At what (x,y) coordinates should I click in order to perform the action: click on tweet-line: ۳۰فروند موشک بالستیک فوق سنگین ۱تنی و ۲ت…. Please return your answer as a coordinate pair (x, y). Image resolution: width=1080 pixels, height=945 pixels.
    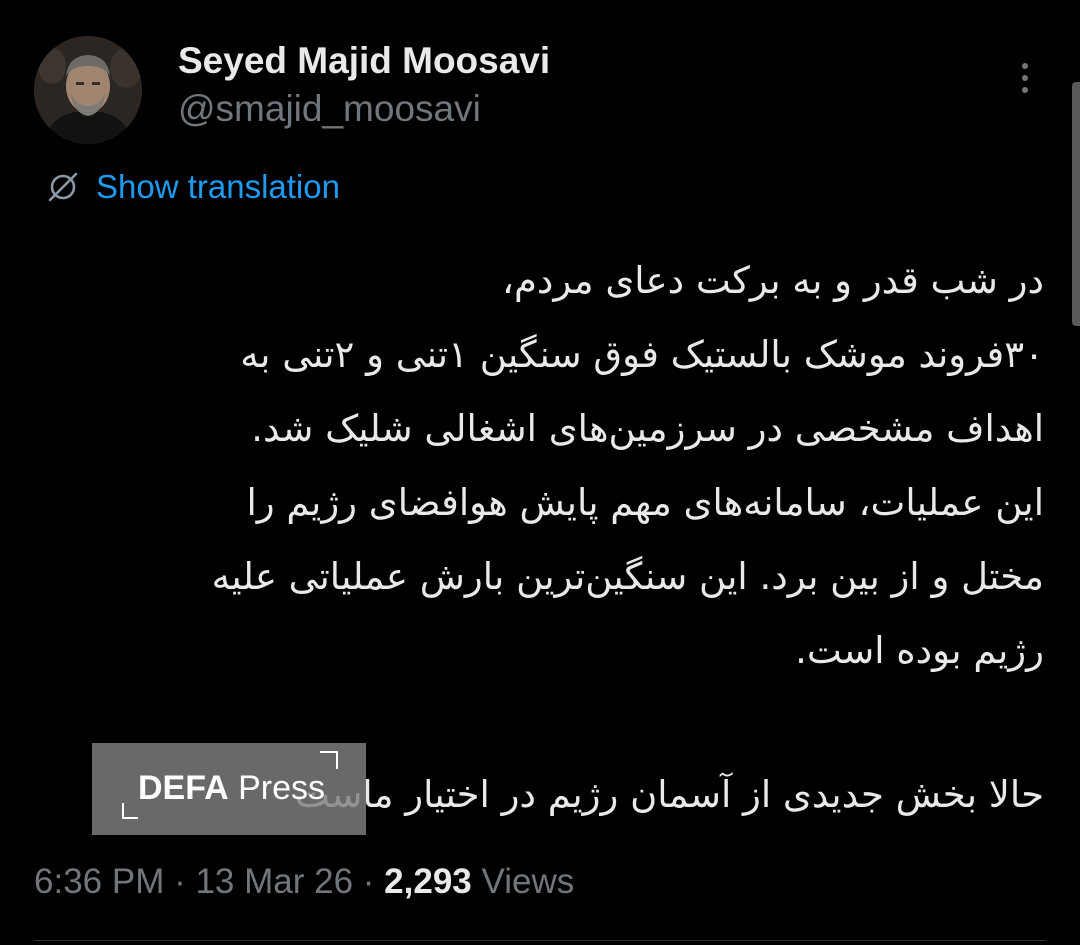
    Looking at the image, I should click on (642, 354).